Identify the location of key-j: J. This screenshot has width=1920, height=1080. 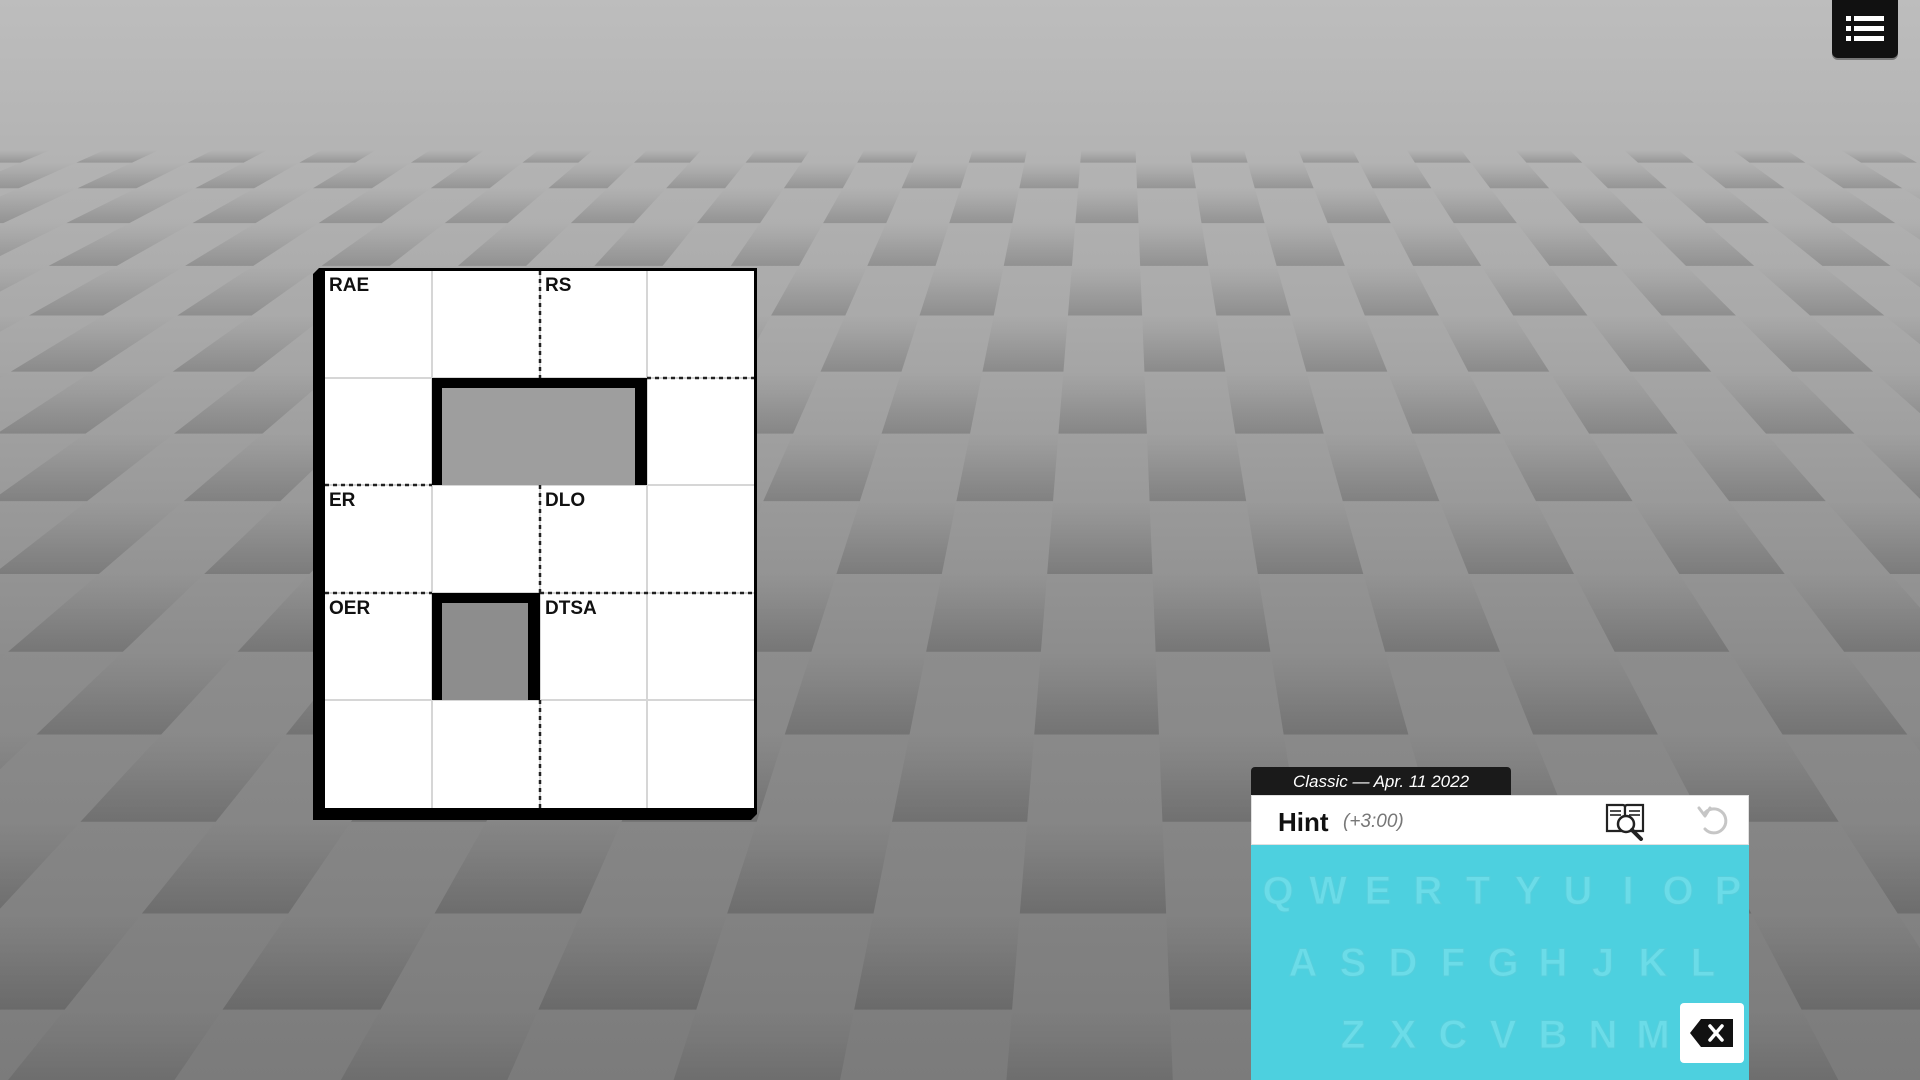
(1603, 963).